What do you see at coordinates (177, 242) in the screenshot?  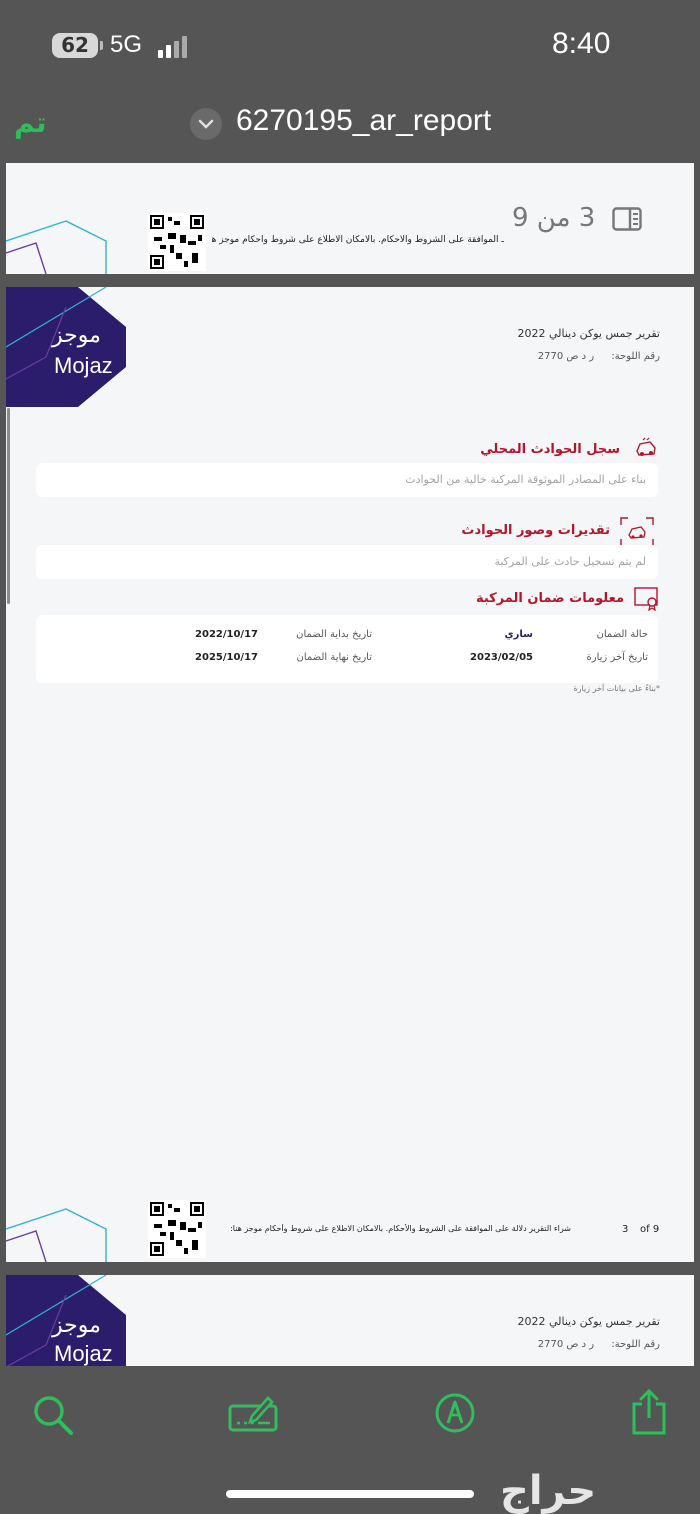 I see `qr-code` at bounding box center [177, 242].